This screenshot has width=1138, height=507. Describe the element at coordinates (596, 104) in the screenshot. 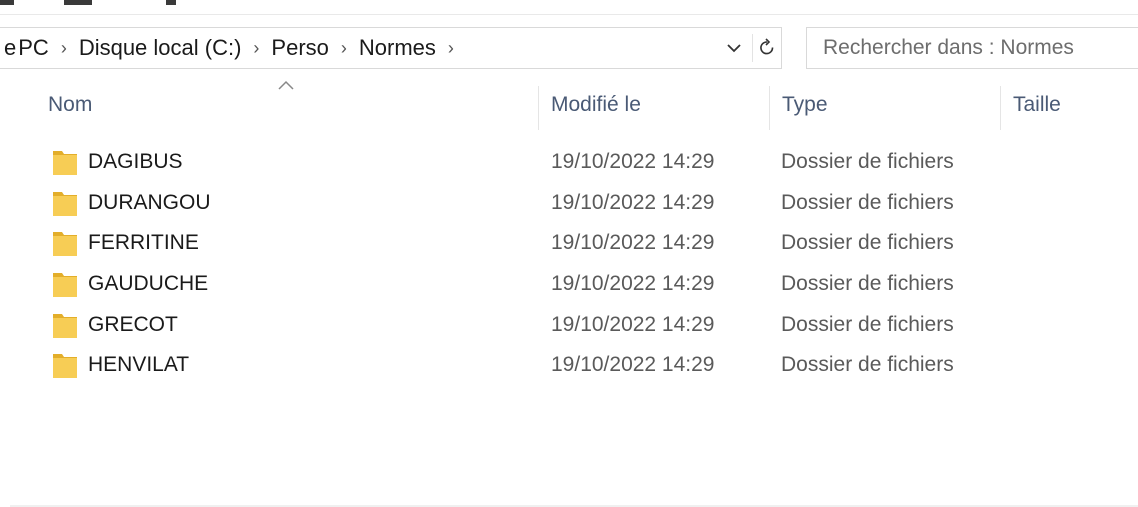

I see `column-header-modified-label: Modifié le` at that location.